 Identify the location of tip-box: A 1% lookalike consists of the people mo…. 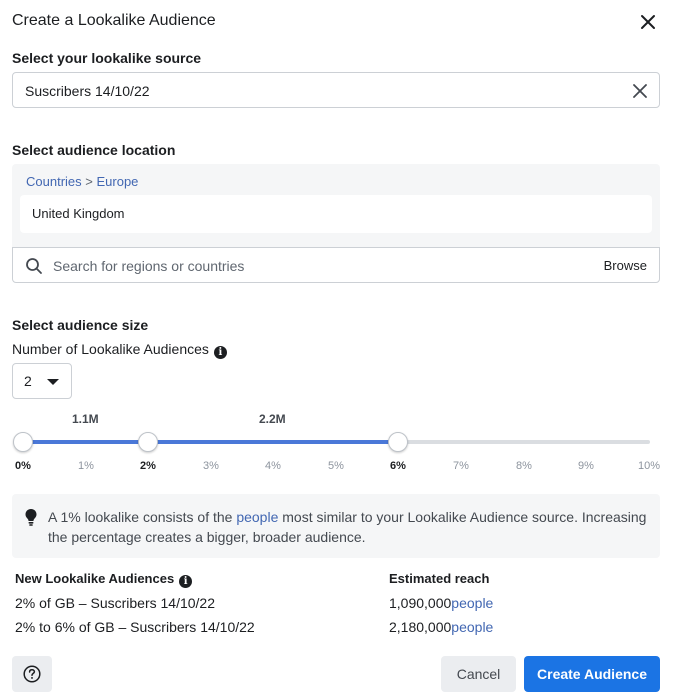
(336, 526).